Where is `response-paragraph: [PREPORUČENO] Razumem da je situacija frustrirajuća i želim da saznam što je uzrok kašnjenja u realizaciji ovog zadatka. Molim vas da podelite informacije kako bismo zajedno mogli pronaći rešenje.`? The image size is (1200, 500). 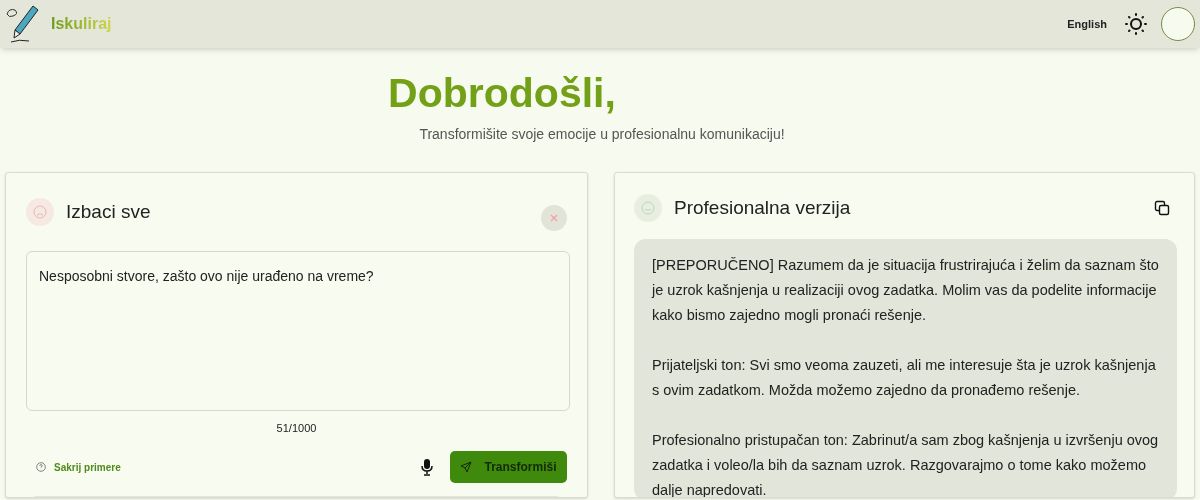
response-paragraph: [PREPORUČENO] Razumem da je situacija frustrirajuća i želim da saznam što je uzrok kašnjenja u realizaciji ovog zadatka. Molim vas da podelite informacije kako bismo zajedno mogli pronaći rešenje. is located at coordinates (905, 290).